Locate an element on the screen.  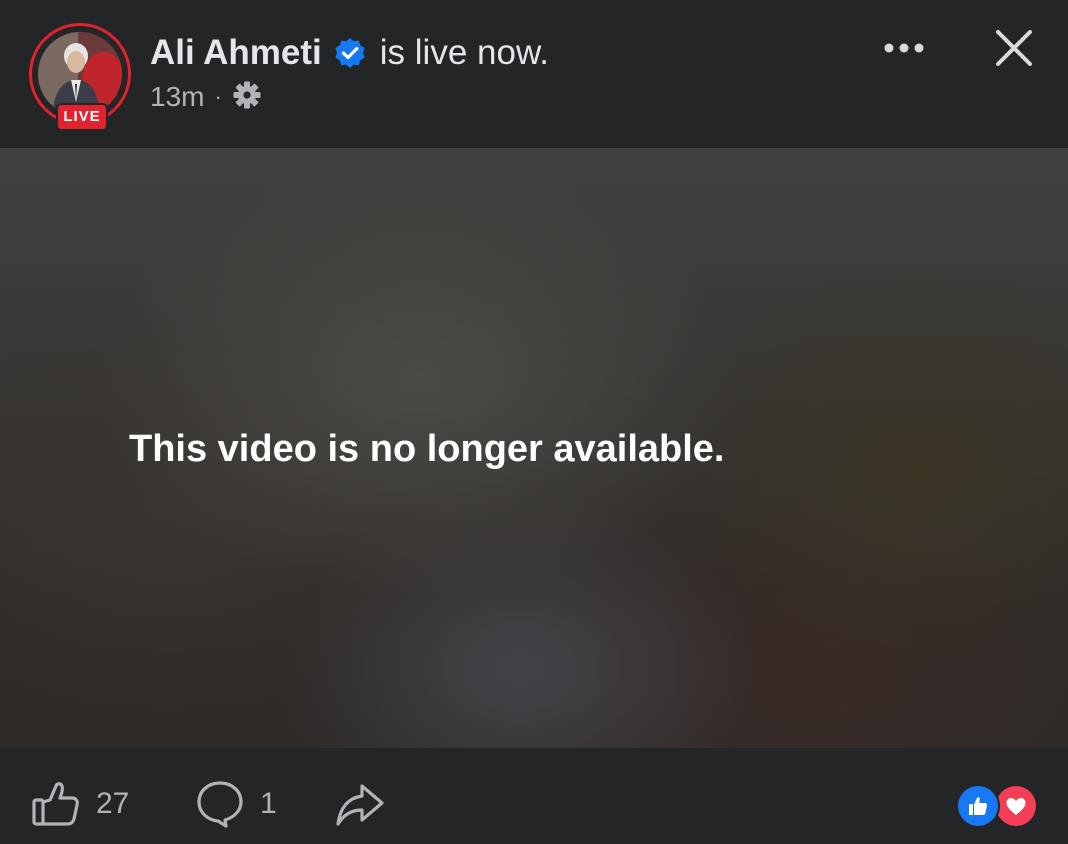
love-reaction-icon is located at coordinates (1016, 806).